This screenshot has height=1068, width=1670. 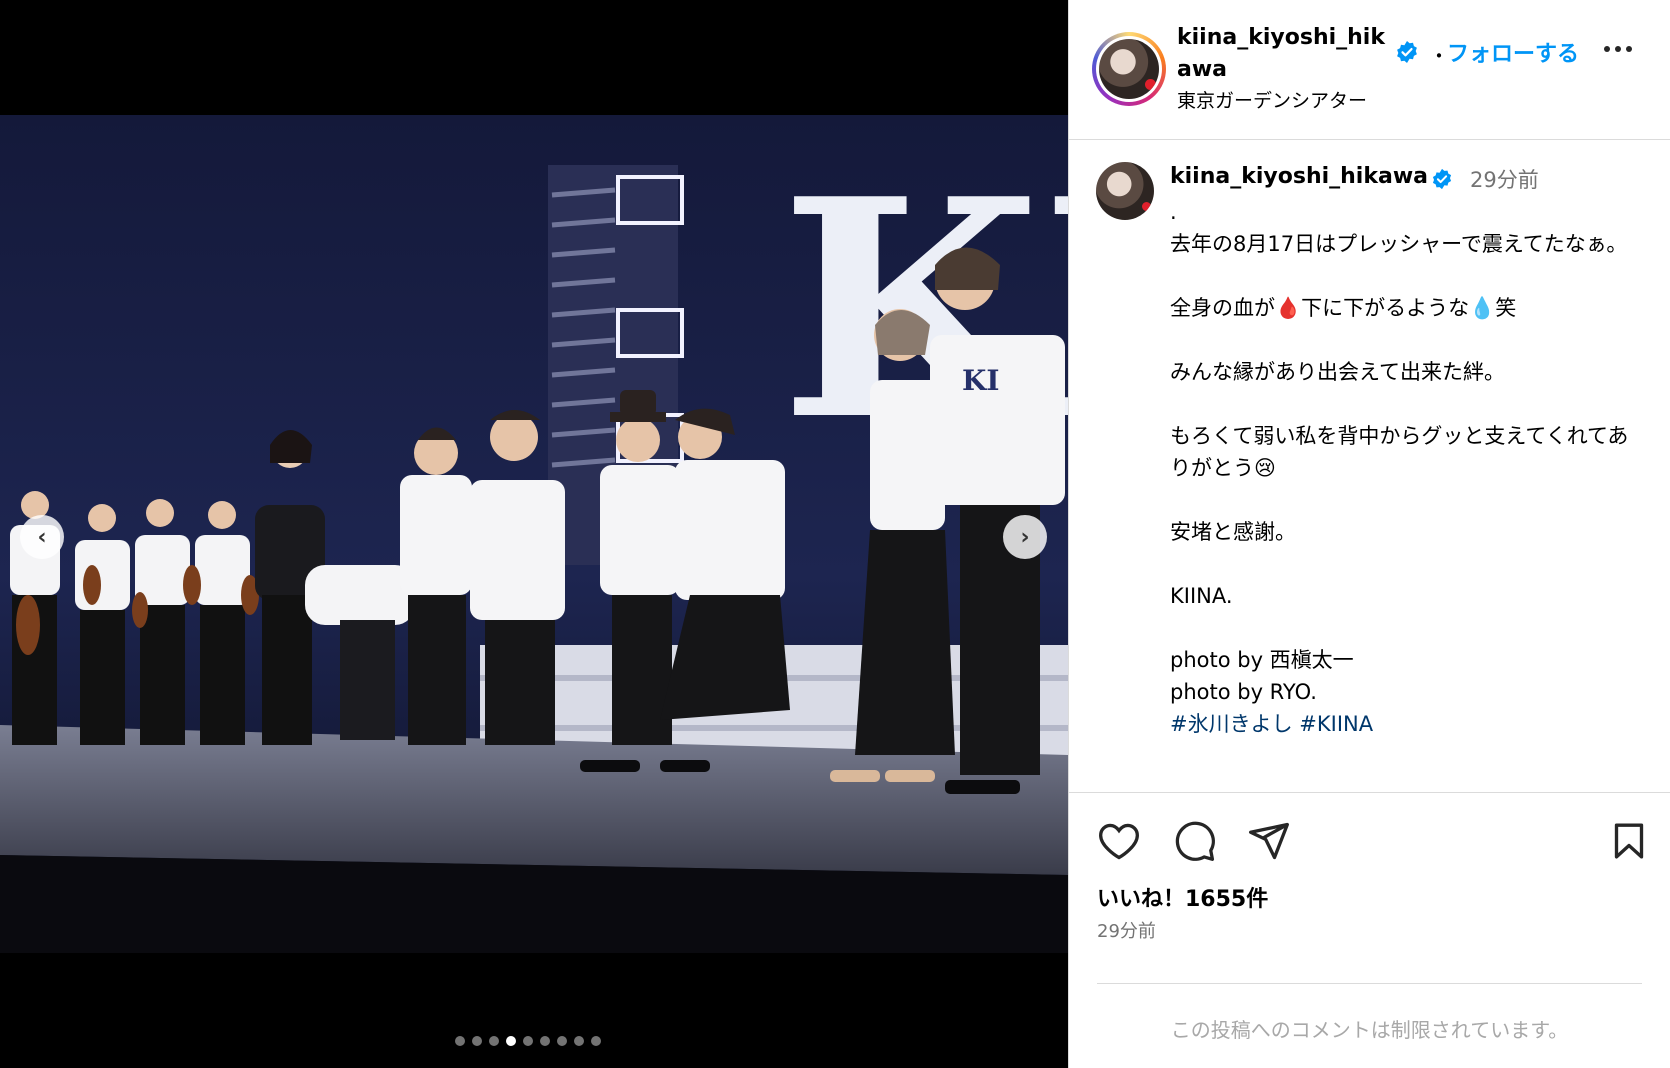 I want to click on caption-hashtags: #氷川きよし #KIINA, so click(x=1405, y=724).